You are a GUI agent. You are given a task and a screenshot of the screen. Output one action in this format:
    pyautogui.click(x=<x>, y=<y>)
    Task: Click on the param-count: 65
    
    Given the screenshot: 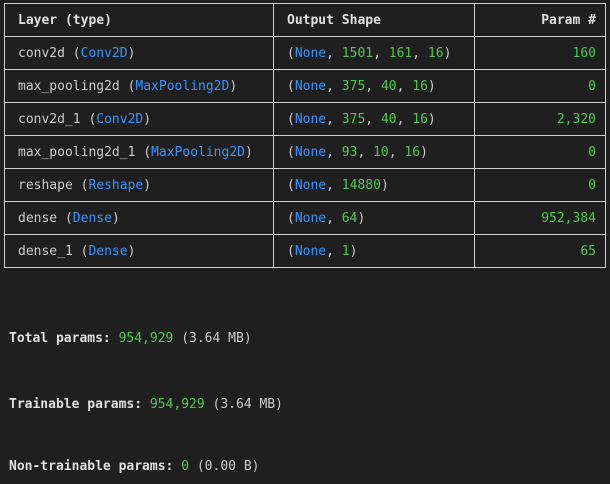 What is the action you would take?
    pyautogui.click(x=540, y=251)
    